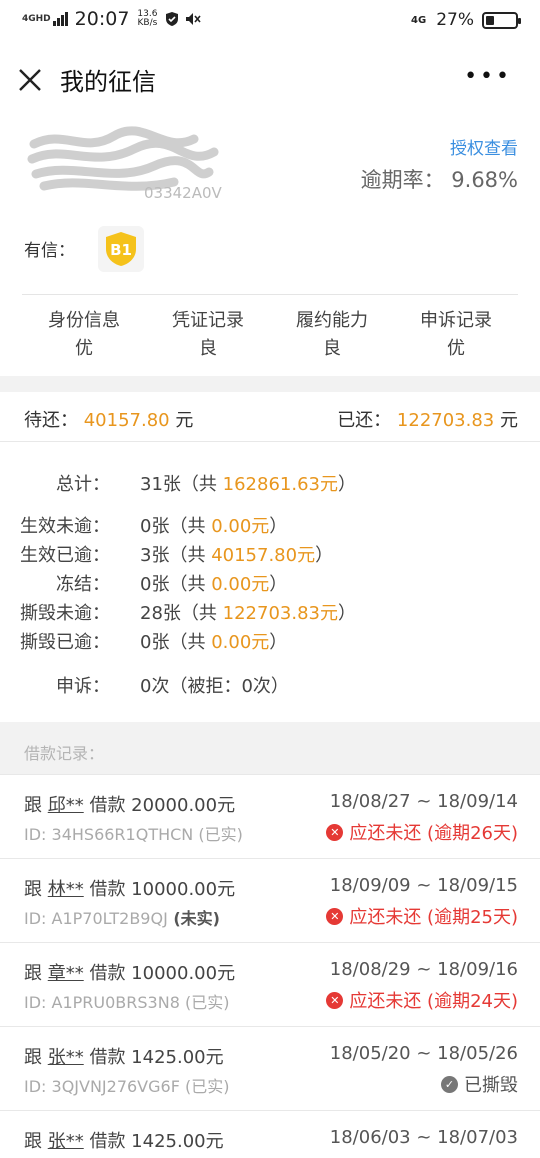 Image resolution: width=540 pixels, height=1158 pixels. Describe the element at coordinates (364, 420) in the screenshot. I see `paid-label: 已还：` at that location.